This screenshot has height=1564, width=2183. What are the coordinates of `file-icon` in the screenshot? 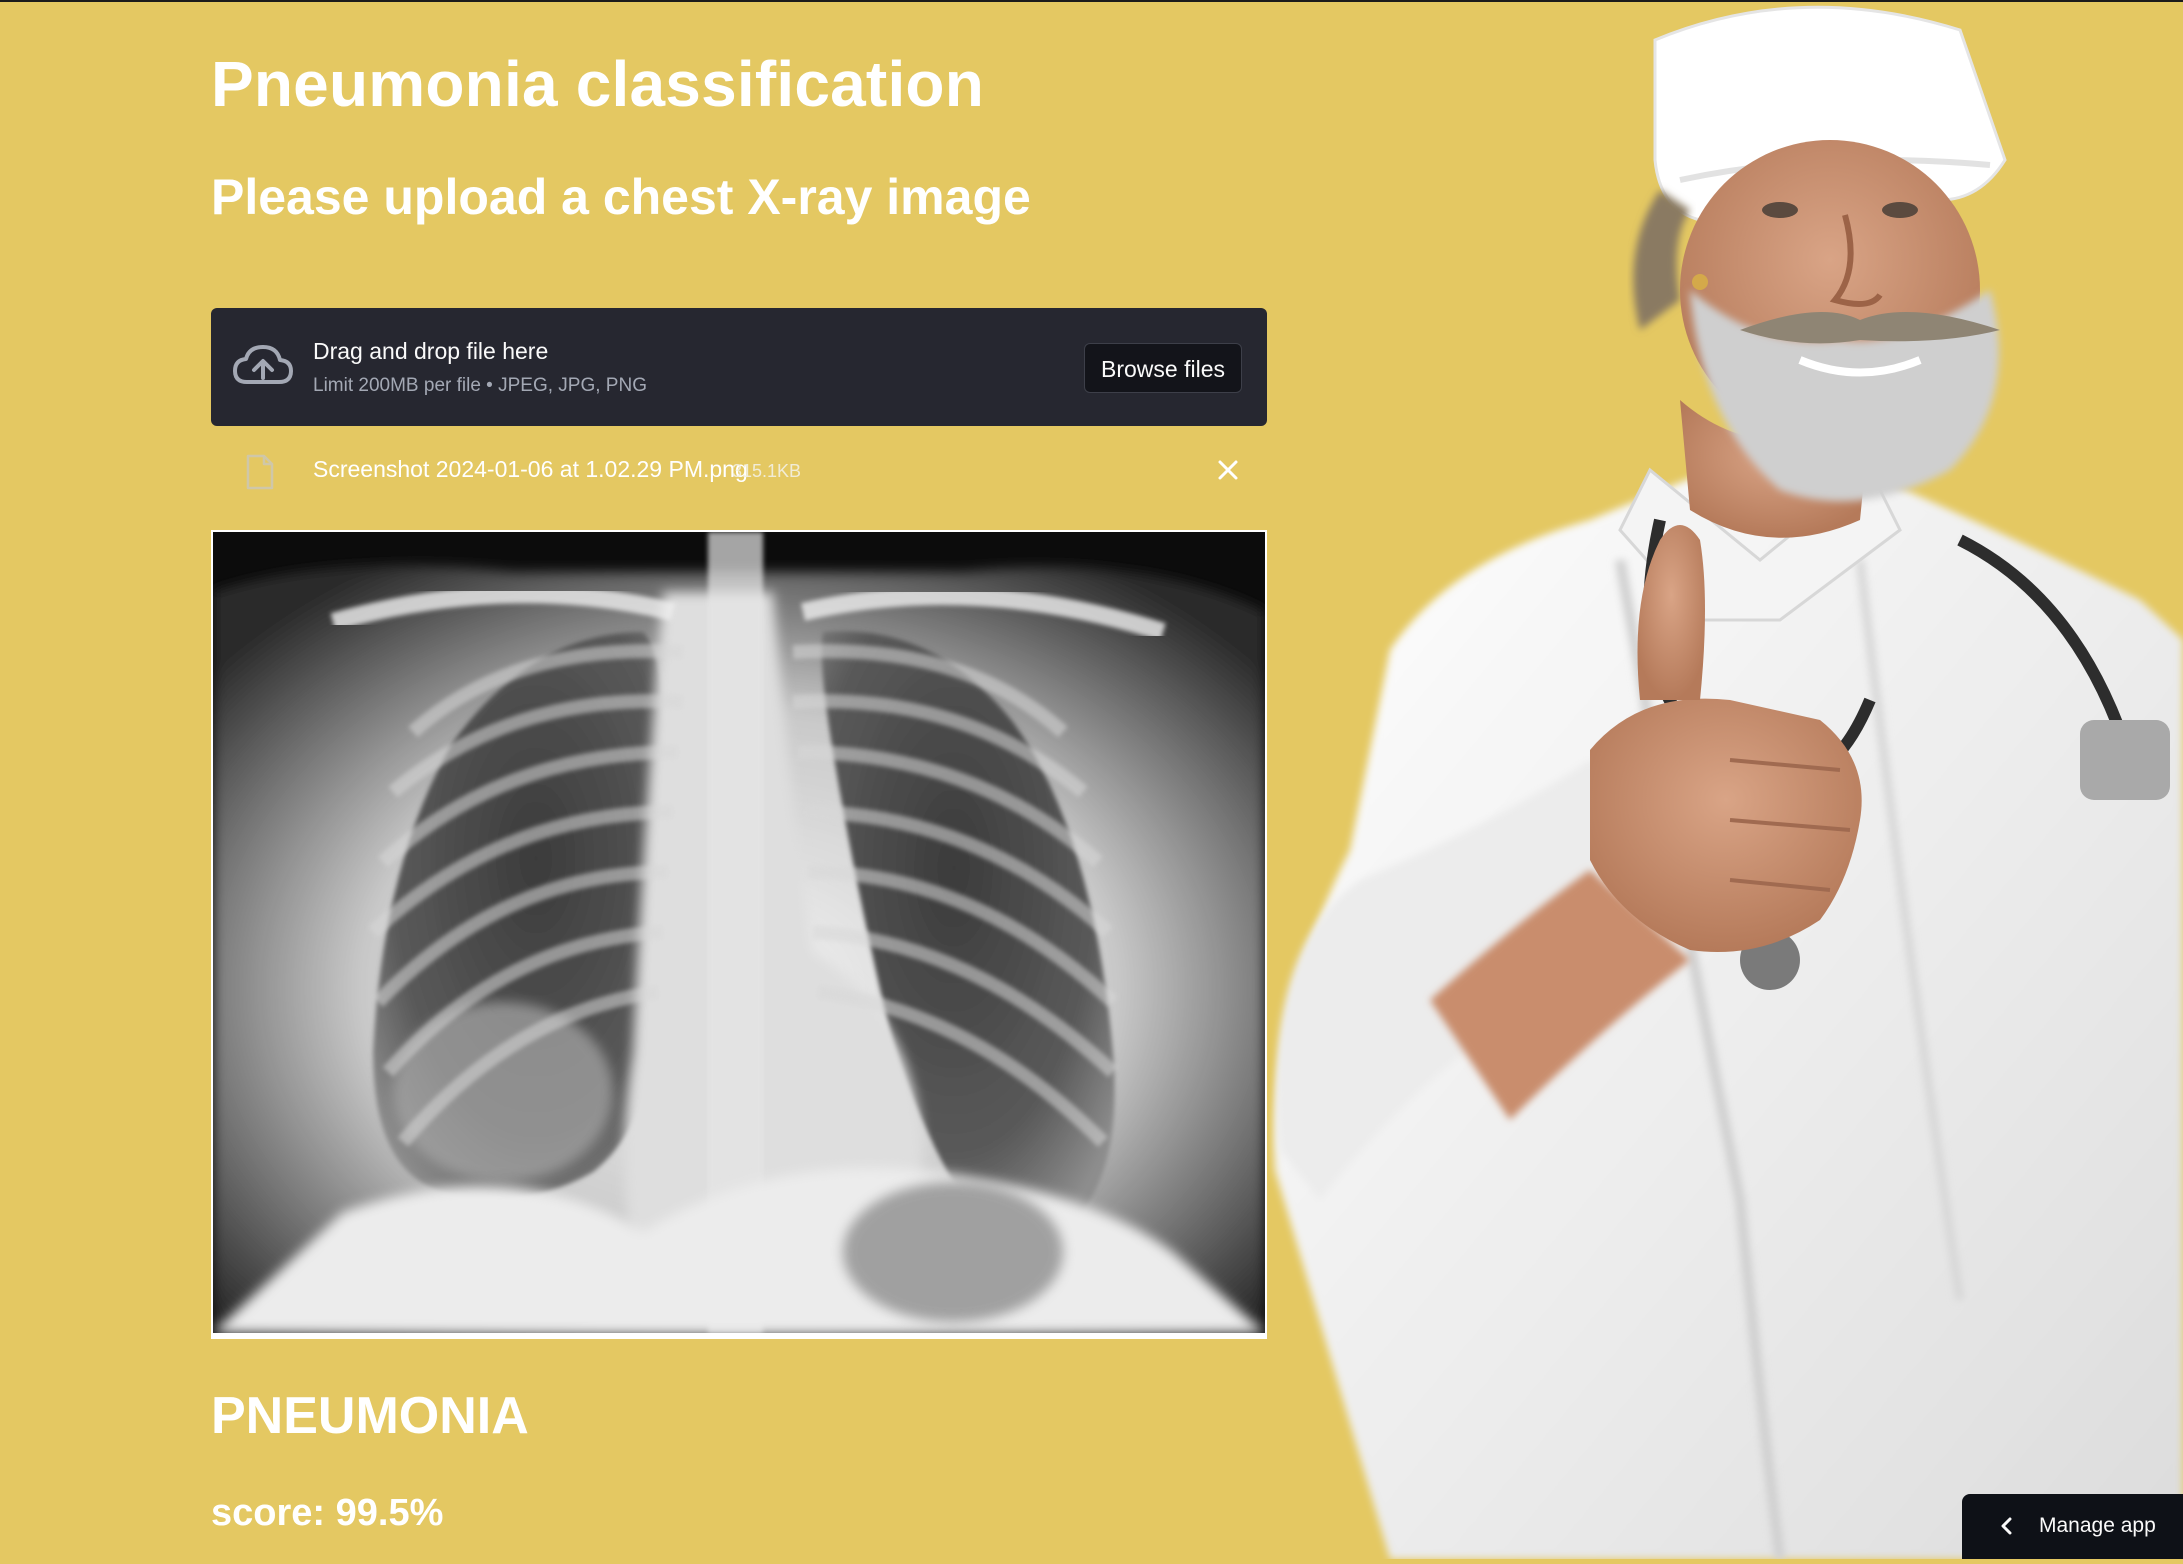 It's located at (260, 472).